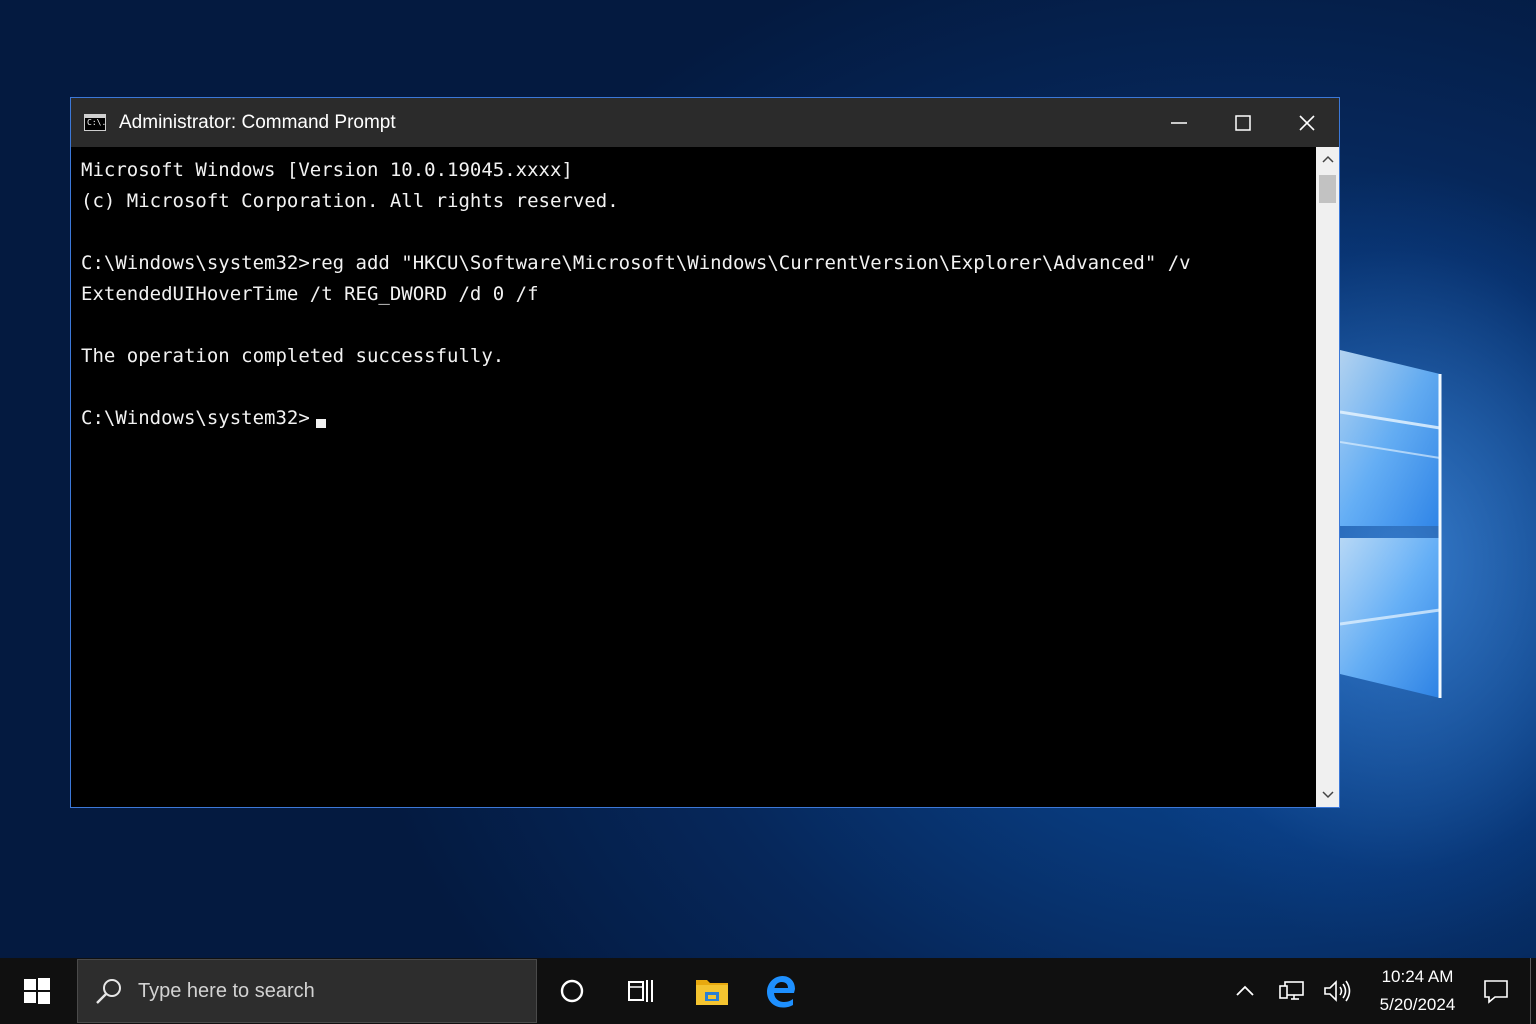 The height and width of the screenshot is (1024, 1536). What do you see at coordinates (1417, 1004) in the screenshot?
I see `clock-date: 5/20/2024` at bounding box center [1417, 1004].